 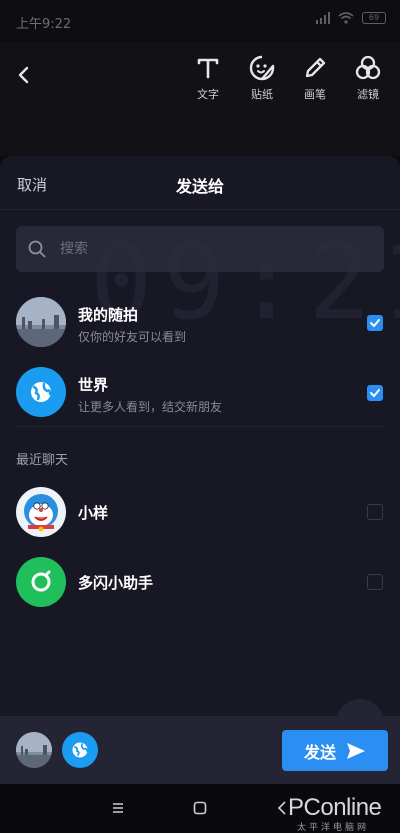 What do you see at coordinates (80, 750) in the screenshot?
I see `selected-globe-icon` at bounding box center [80, 750].